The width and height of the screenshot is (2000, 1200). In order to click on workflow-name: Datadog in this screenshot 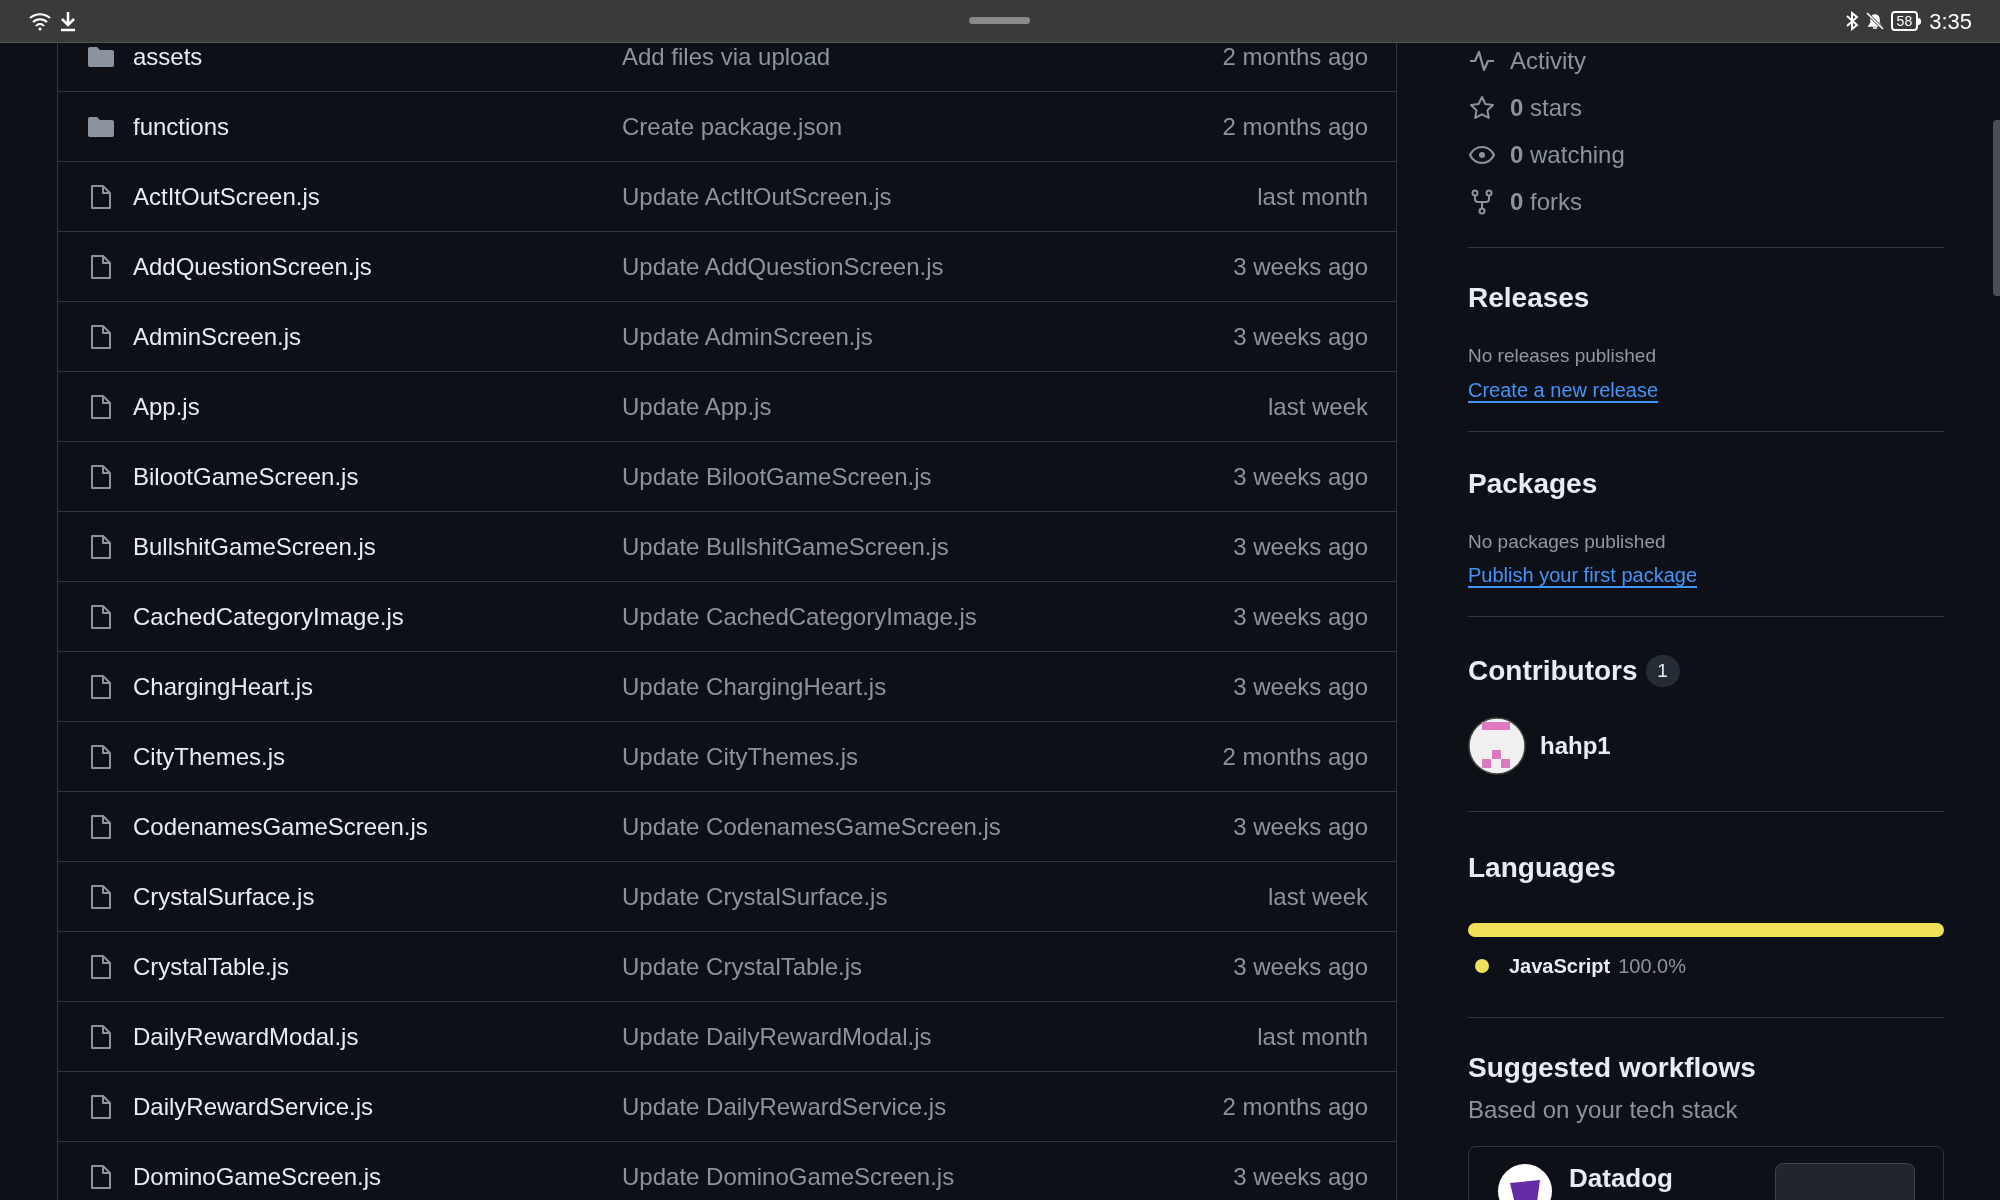, I will do `click(1621, 1178)`.